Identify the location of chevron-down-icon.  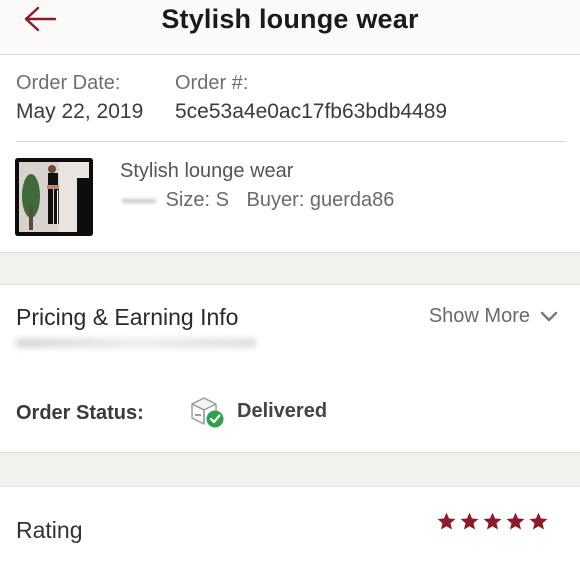
(549, 316).